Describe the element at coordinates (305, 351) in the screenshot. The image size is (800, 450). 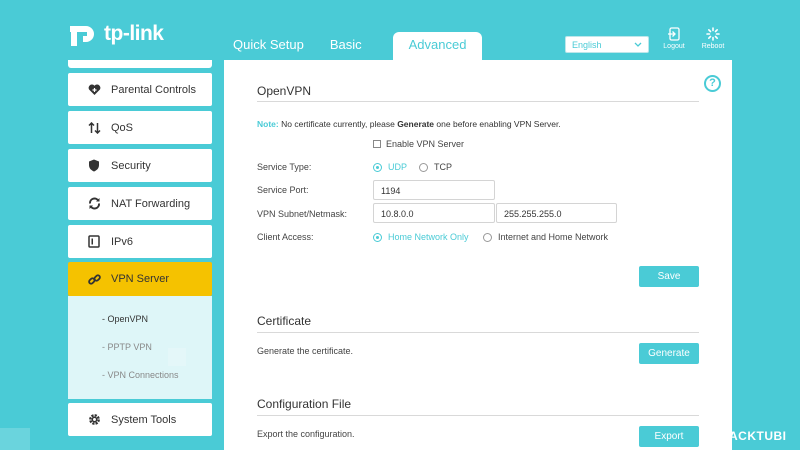
I see `certificate-description: Generate the certificate.` at that location.